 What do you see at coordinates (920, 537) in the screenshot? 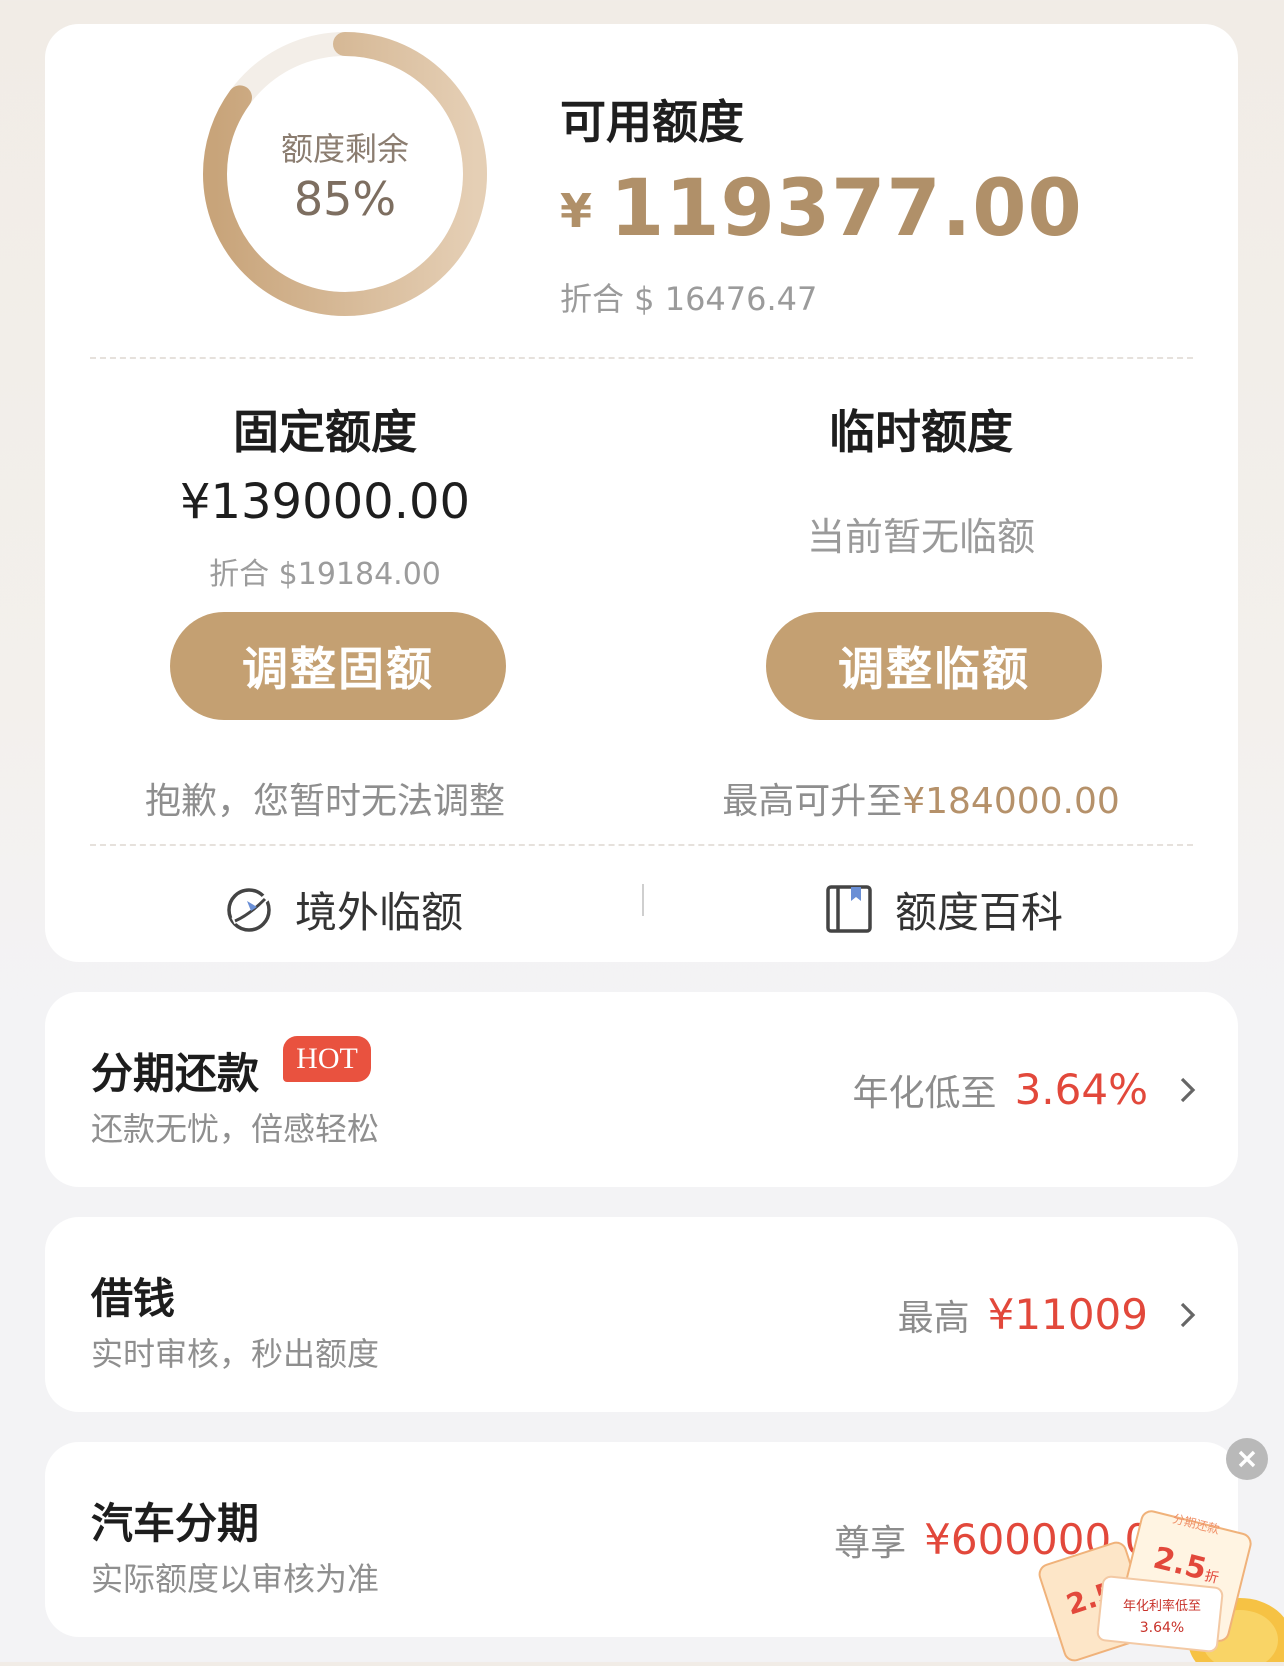
I see `temp-limit-status: 当前暂无临额` at bounding box center [920, 537].